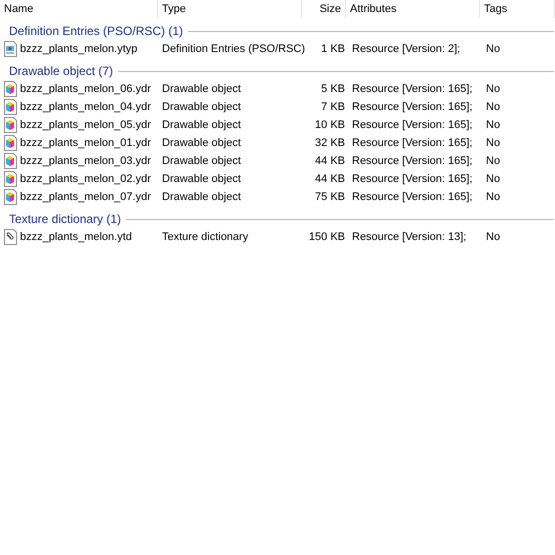 Image resolution: width=555 pixels, height=555 pixels. Describe the element at coordinates (10, 237) in the screenshot. I see `paperclip-file-icon` at that location.